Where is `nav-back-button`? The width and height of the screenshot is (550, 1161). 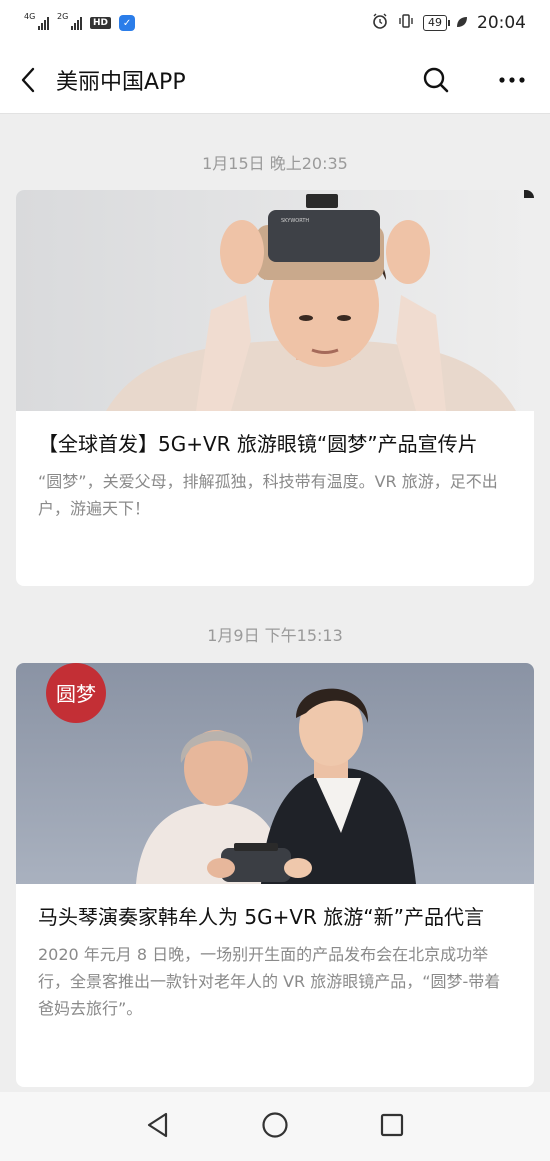 nav-back-button is located at coordinates (158, 1127).